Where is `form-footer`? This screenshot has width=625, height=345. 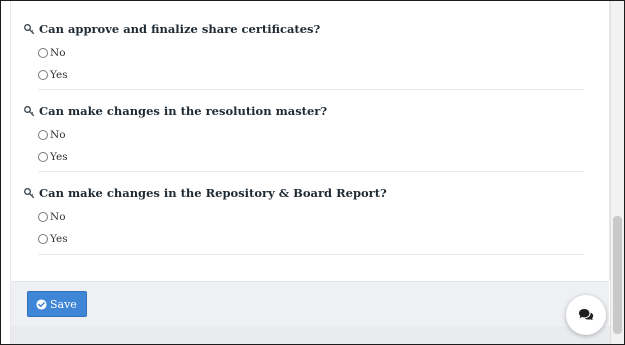 form-footer is located at coordinates (310, 303).